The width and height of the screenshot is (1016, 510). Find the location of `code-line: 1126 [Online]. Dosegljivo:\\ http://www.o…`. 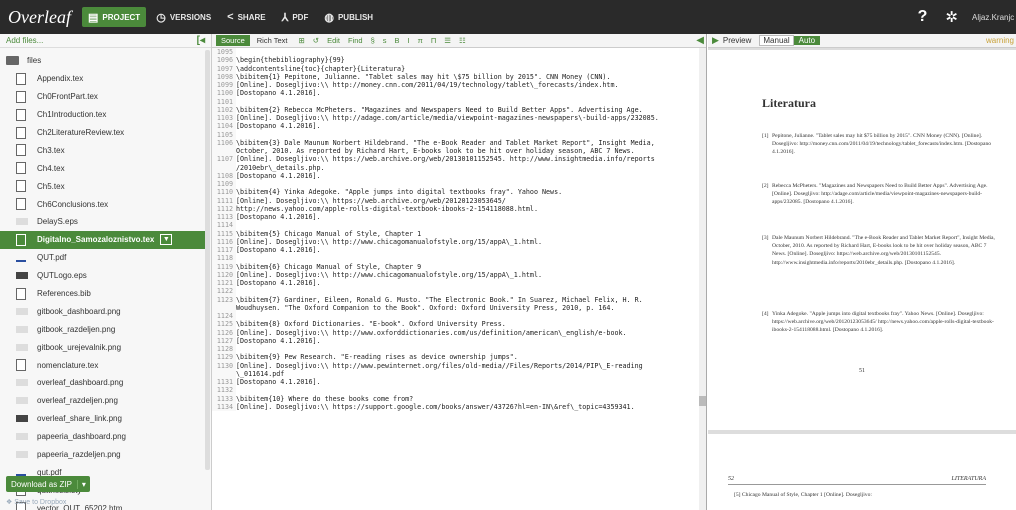

code-line: 1126 [Online]. Dosegljivo:\\ http://www.o… is located at coordinates (456, 332).